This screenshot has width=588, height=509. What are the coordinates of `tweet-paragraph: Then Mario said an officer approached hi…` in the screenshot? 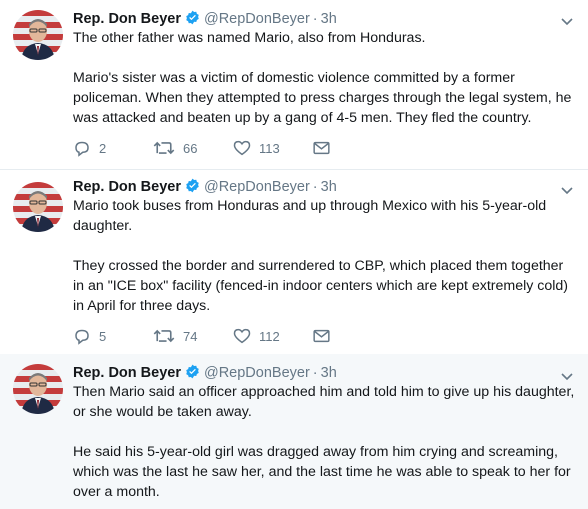 It's located at (324, 402).